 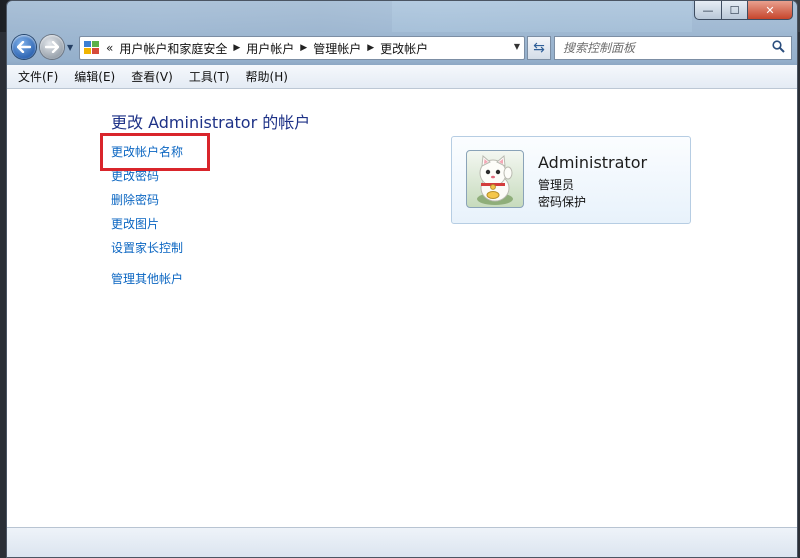 What do you see at coordinates (36, 76) in the screenshot?
I see `menu-file: 文件(F)` at bounding box center [36, 76].